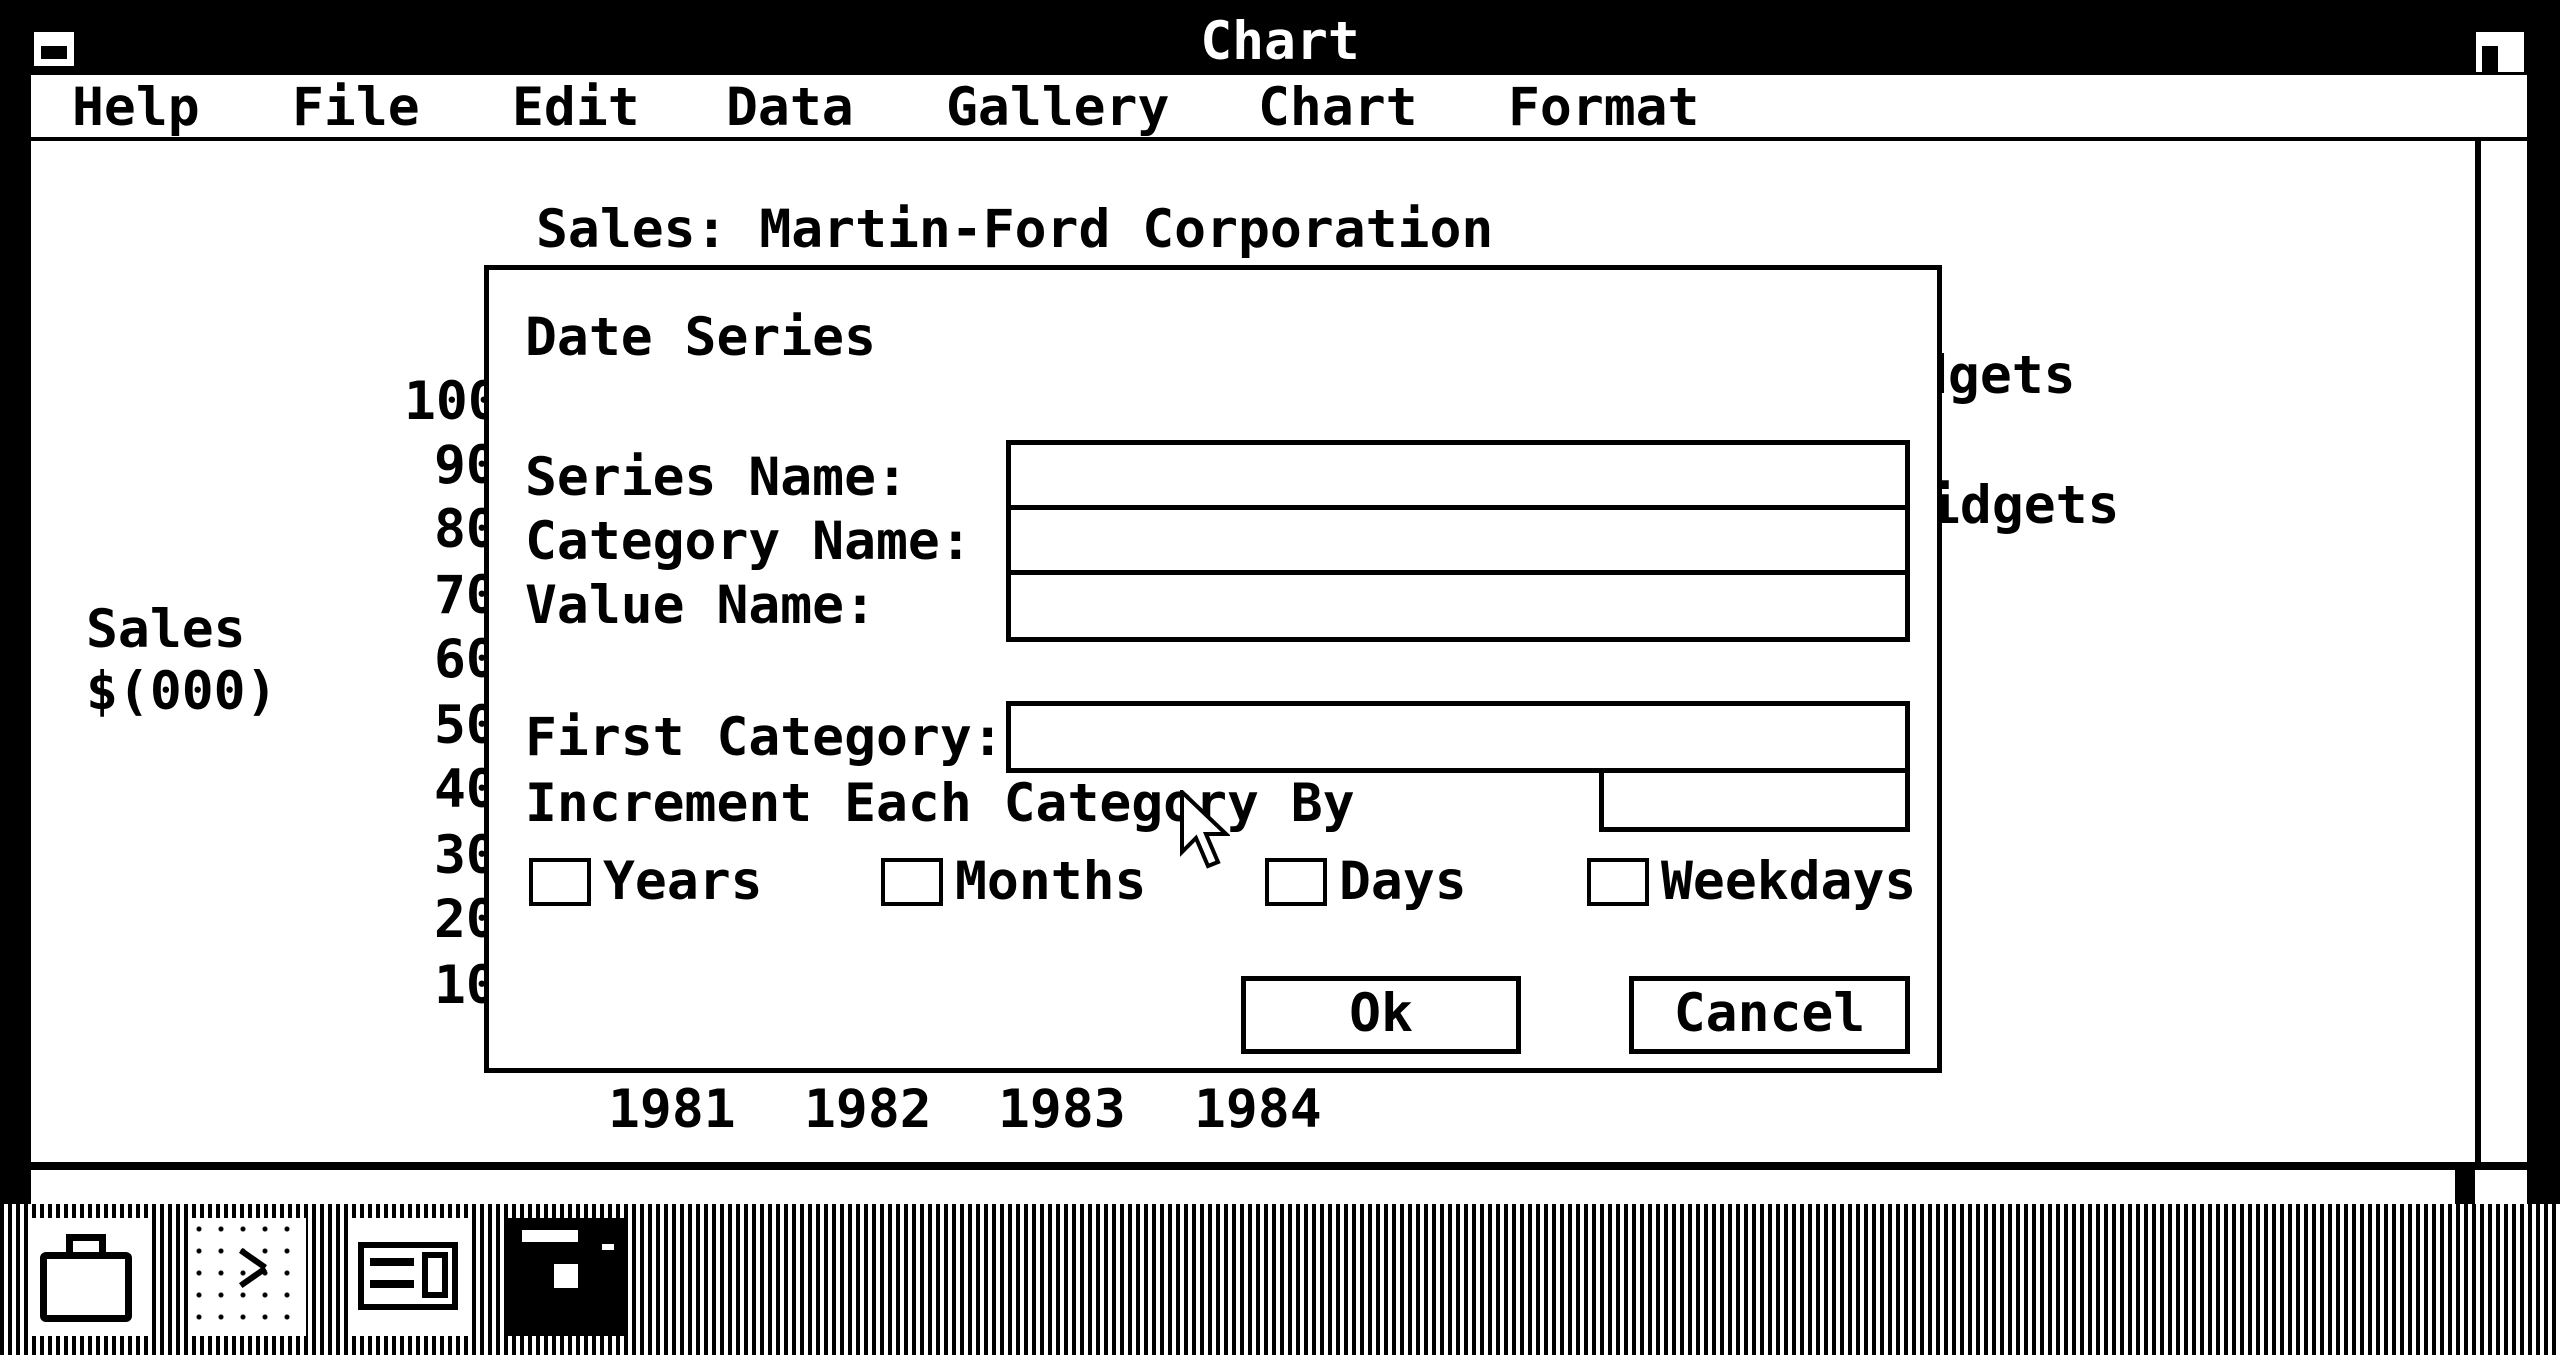 This screenshot has width=2560, height=1355. What do you see at coordinates (1057, 108) in the screenshot?
I see `menu-gallery: Gallery` at bounding box center [1057, 108].